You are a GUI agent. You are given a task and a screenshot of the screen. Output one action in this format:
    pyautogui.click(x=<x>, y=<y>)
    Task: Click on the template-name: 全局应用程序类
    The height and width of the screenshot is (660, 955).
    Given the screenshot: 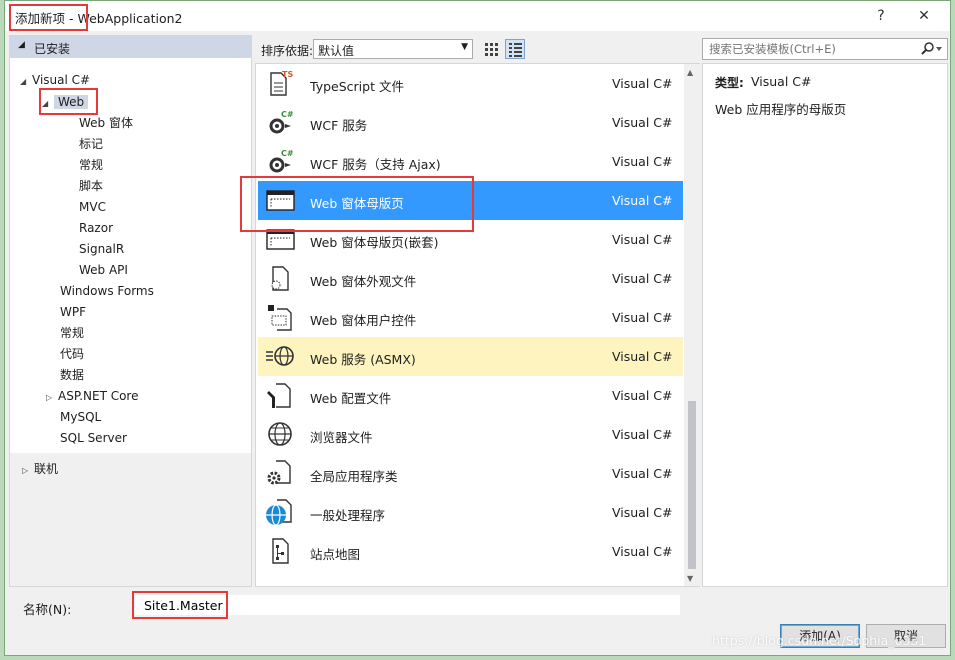 What is the action you would take?
    pyautogui.click(x=354, y=476)
    